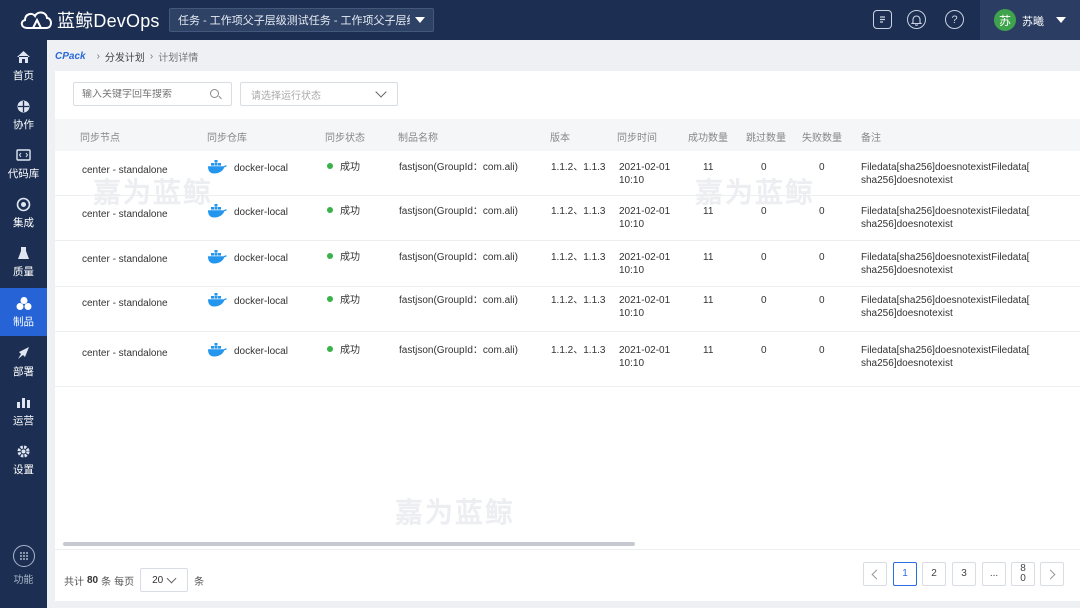 The image size is (1080, 608). Describe the element at coordinates (23, 213) in the screenshot. I see `sidebar-item-integration: 集成` at that location.